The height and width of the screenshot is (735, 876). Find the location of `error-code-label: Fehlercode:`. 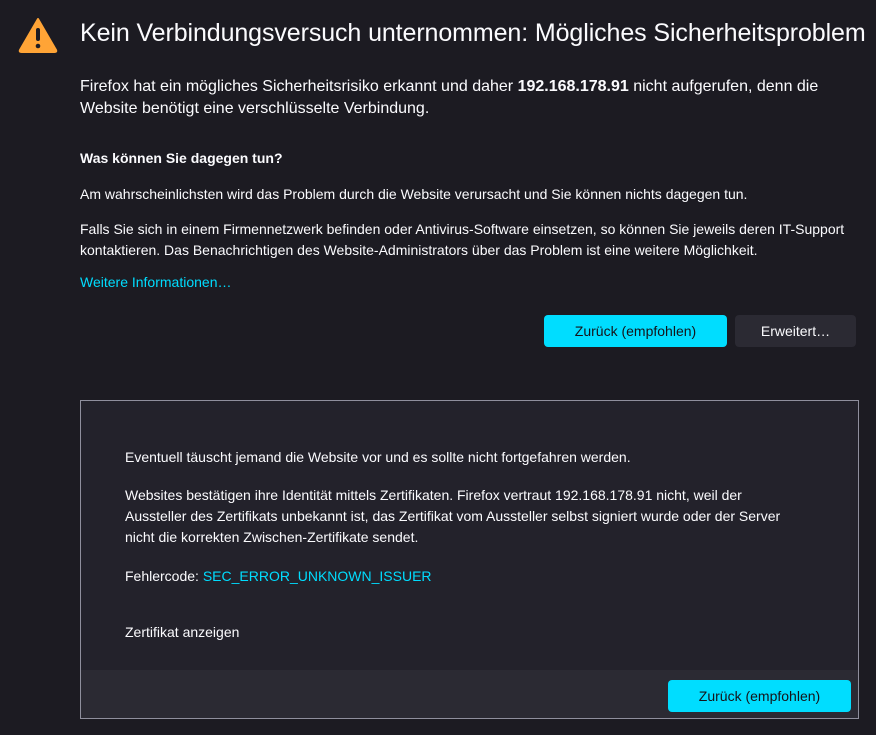

error-code-label: Fehlercode: is located at coordinates (164, 576).